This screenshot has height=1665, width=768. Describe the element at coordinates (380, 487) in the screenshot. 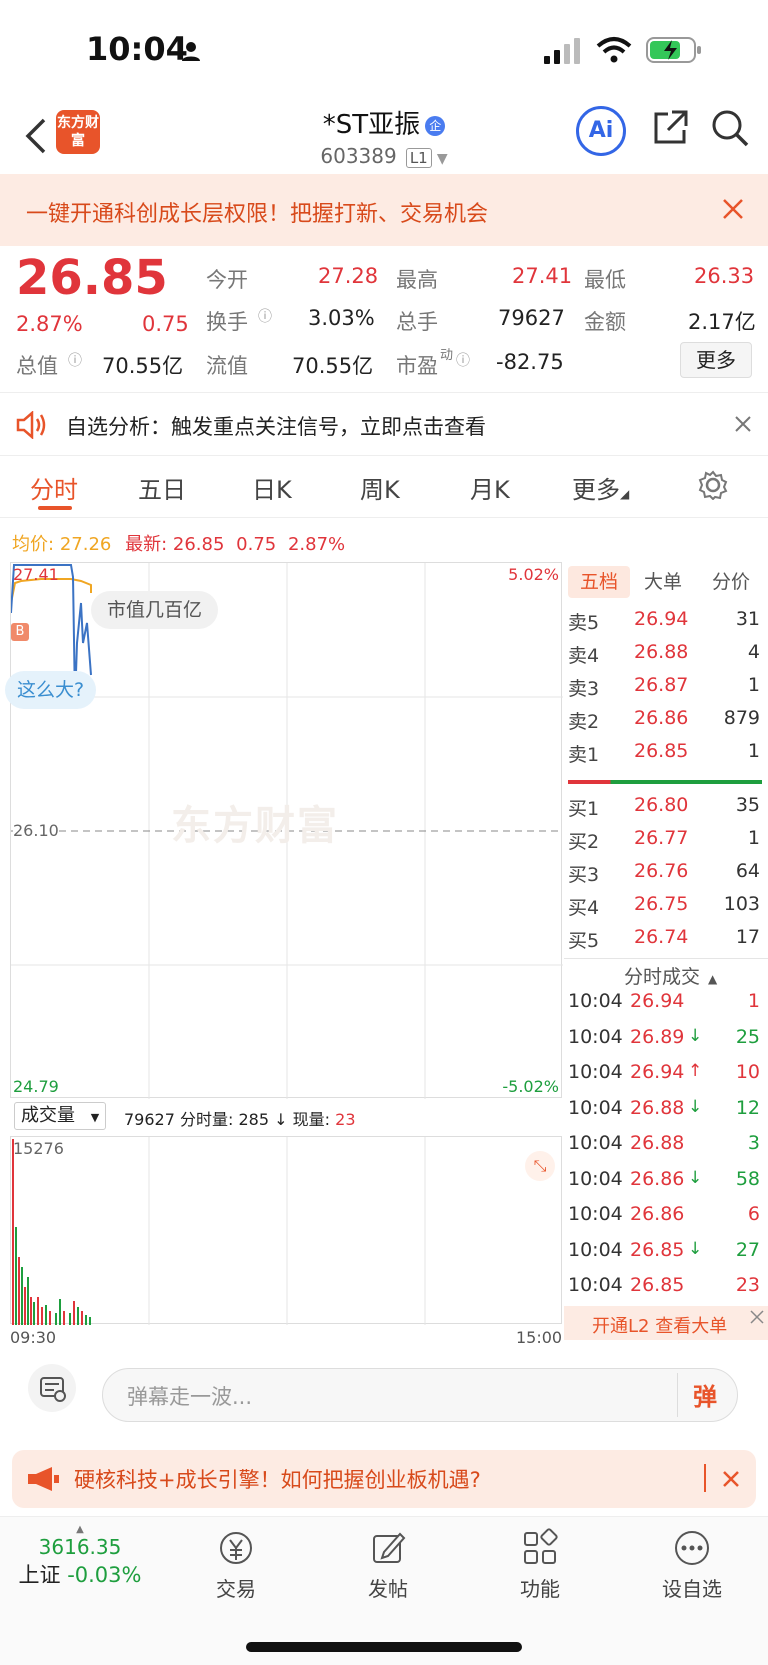

I see `tab-week-k: 周K` at that location.